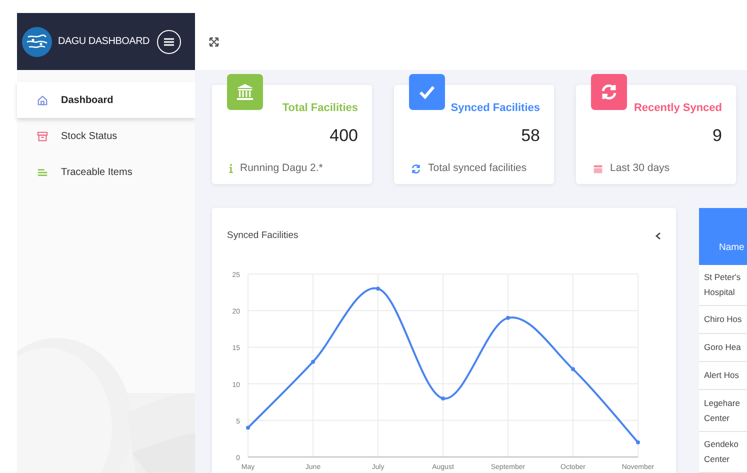 This screenshot has width=747, height=473. What do you see at coordinates (106, 172) in the screenshot?
I see `sidebar-item: Traceable Items` at bounding box center [106, 172].